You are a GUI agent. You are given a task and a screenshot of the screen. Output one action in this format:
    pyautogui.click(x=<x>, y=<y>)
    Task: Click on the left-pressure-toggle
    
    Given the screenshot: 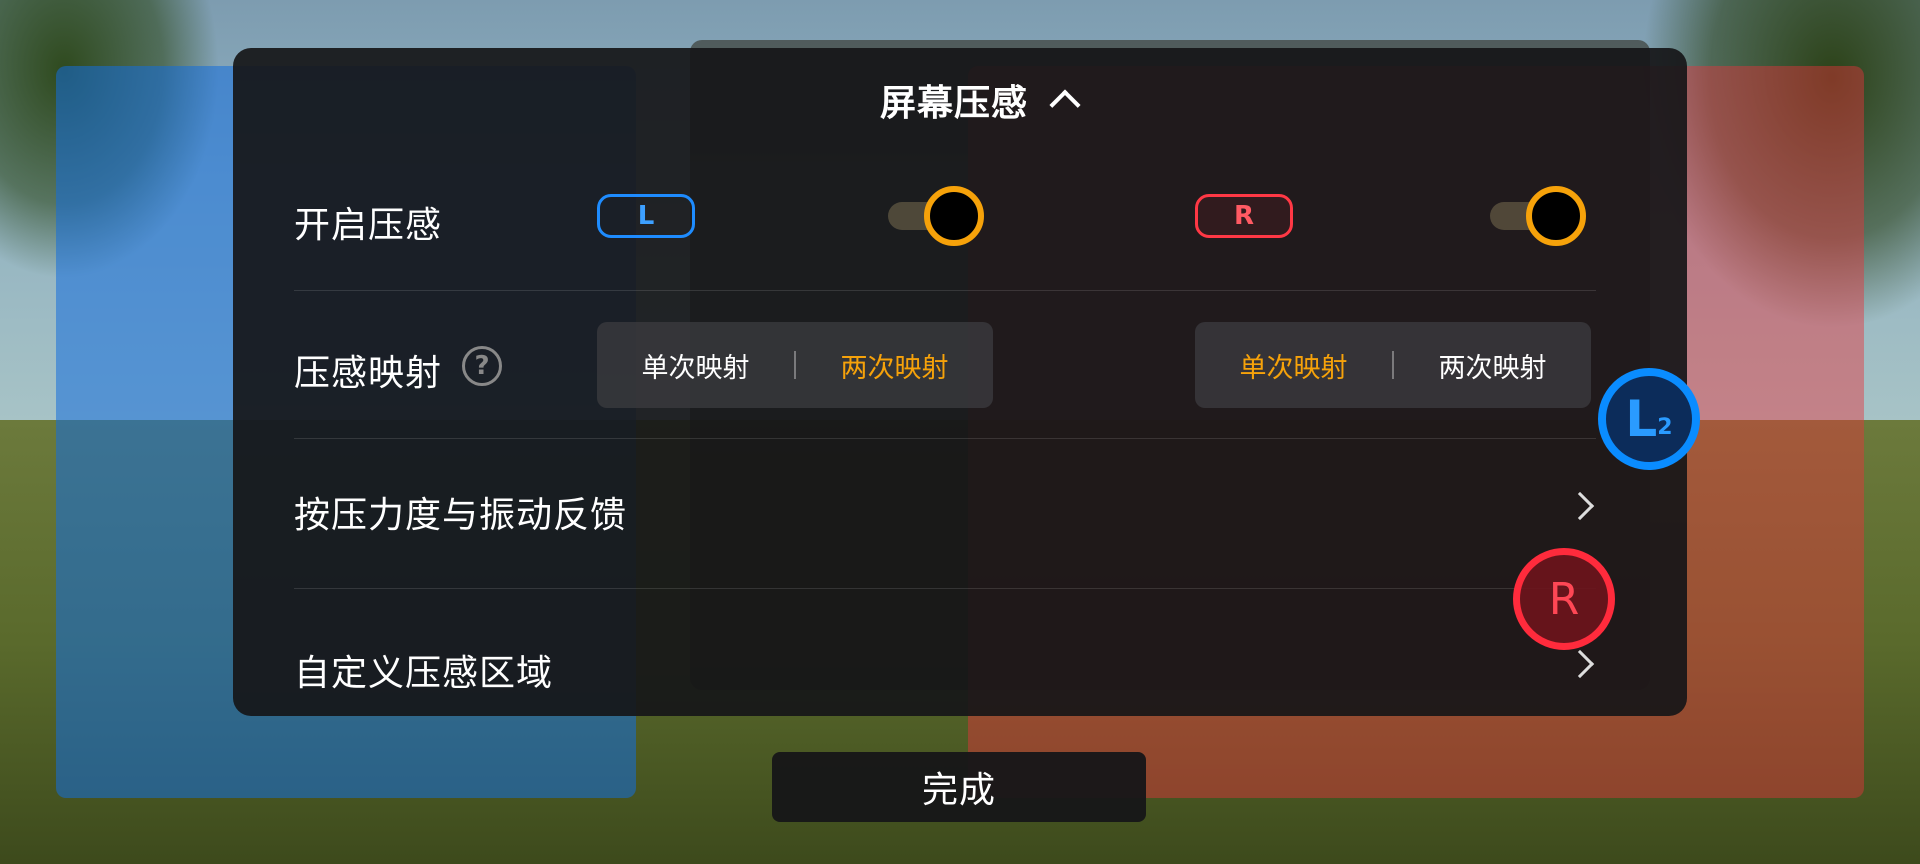 What is the action you would take?
    pyautogui.click(x=936, y=216)
    